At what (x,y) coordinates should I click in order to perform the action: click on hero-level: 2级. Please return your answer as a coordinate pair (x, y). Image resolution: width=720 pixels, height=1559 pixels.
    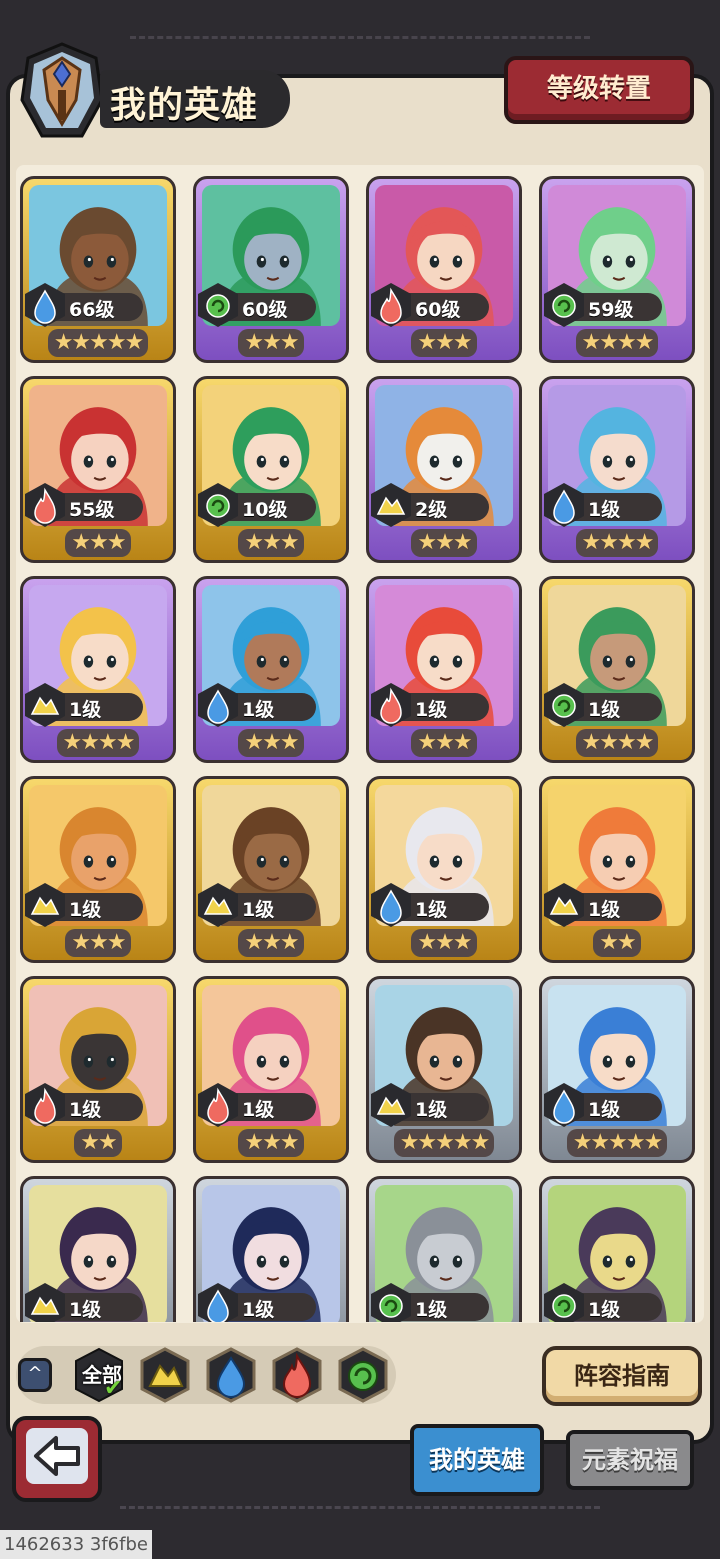
    Looking at the image, I should click on (431, 510).